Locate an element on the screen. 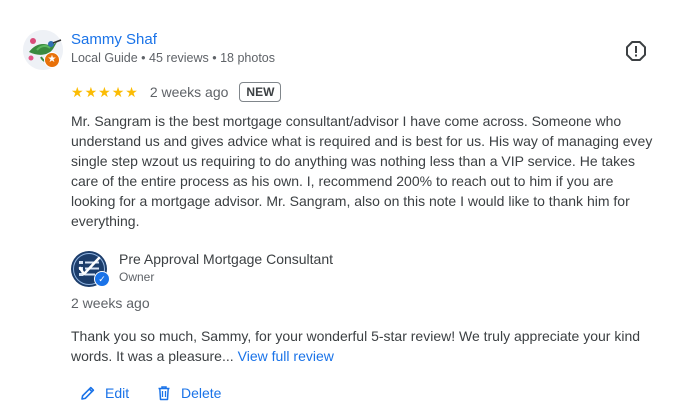 The height and width of the screenshot is (418, 695). rating-row: ★ ★ ★ ★ ★ 2 weeks ago NEW is located at coordinates (176, 92).